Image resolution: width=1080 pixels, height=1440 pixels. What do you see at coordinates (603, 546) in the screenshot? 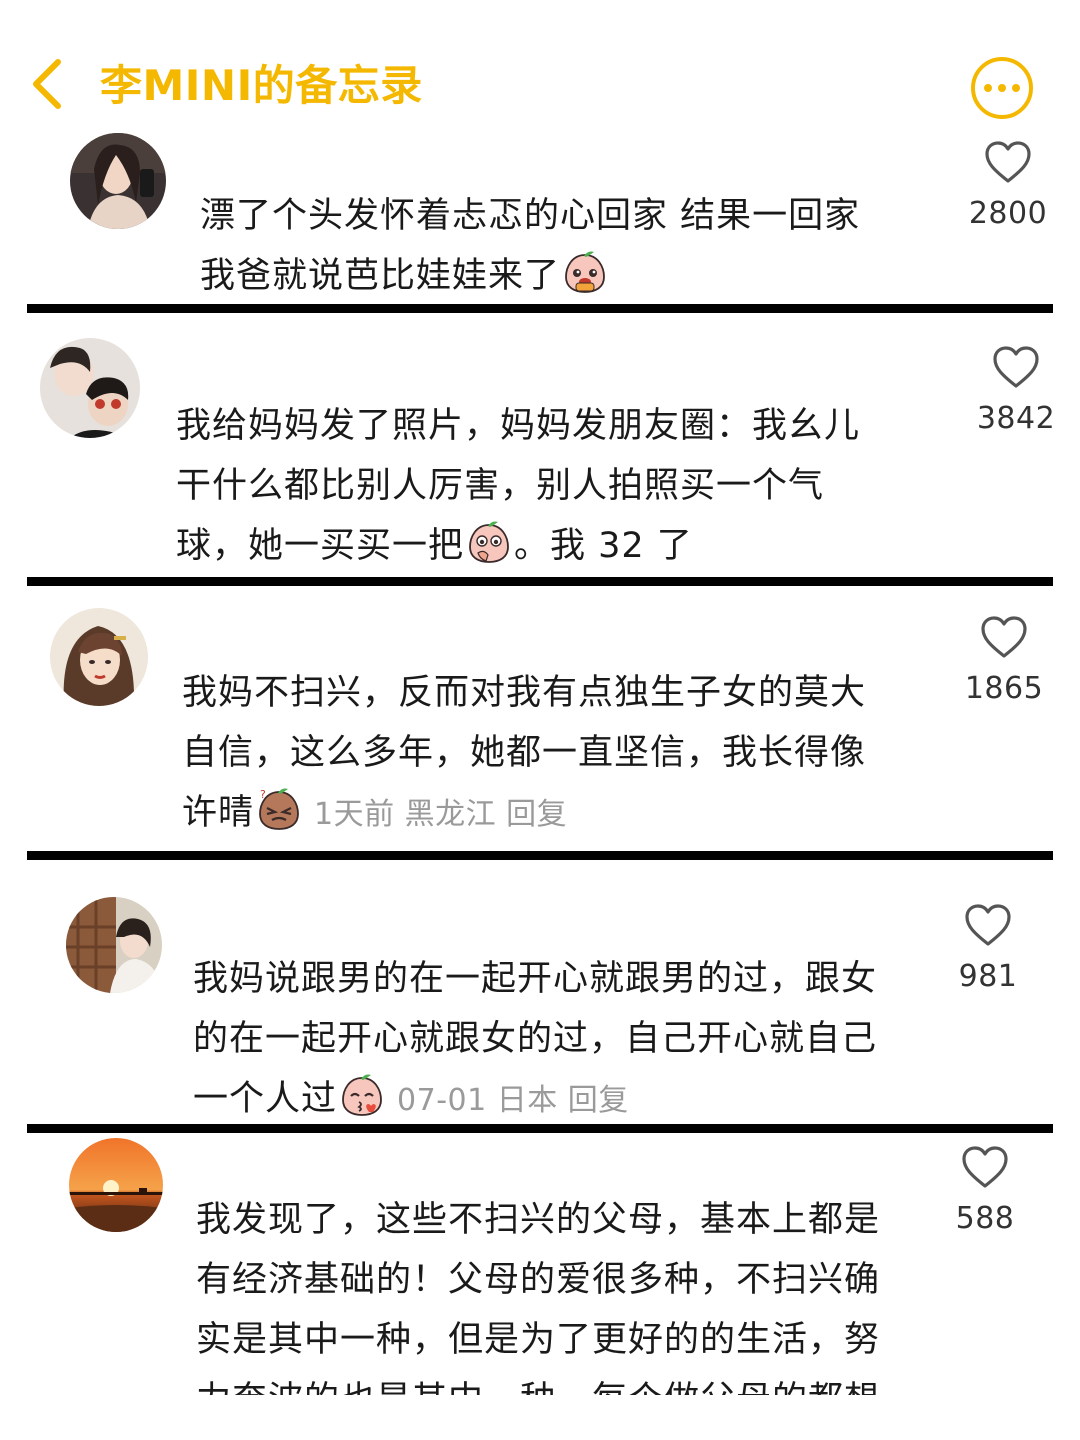
I see `comment-line: 。我 32 了` at bounding box center [603, 546].